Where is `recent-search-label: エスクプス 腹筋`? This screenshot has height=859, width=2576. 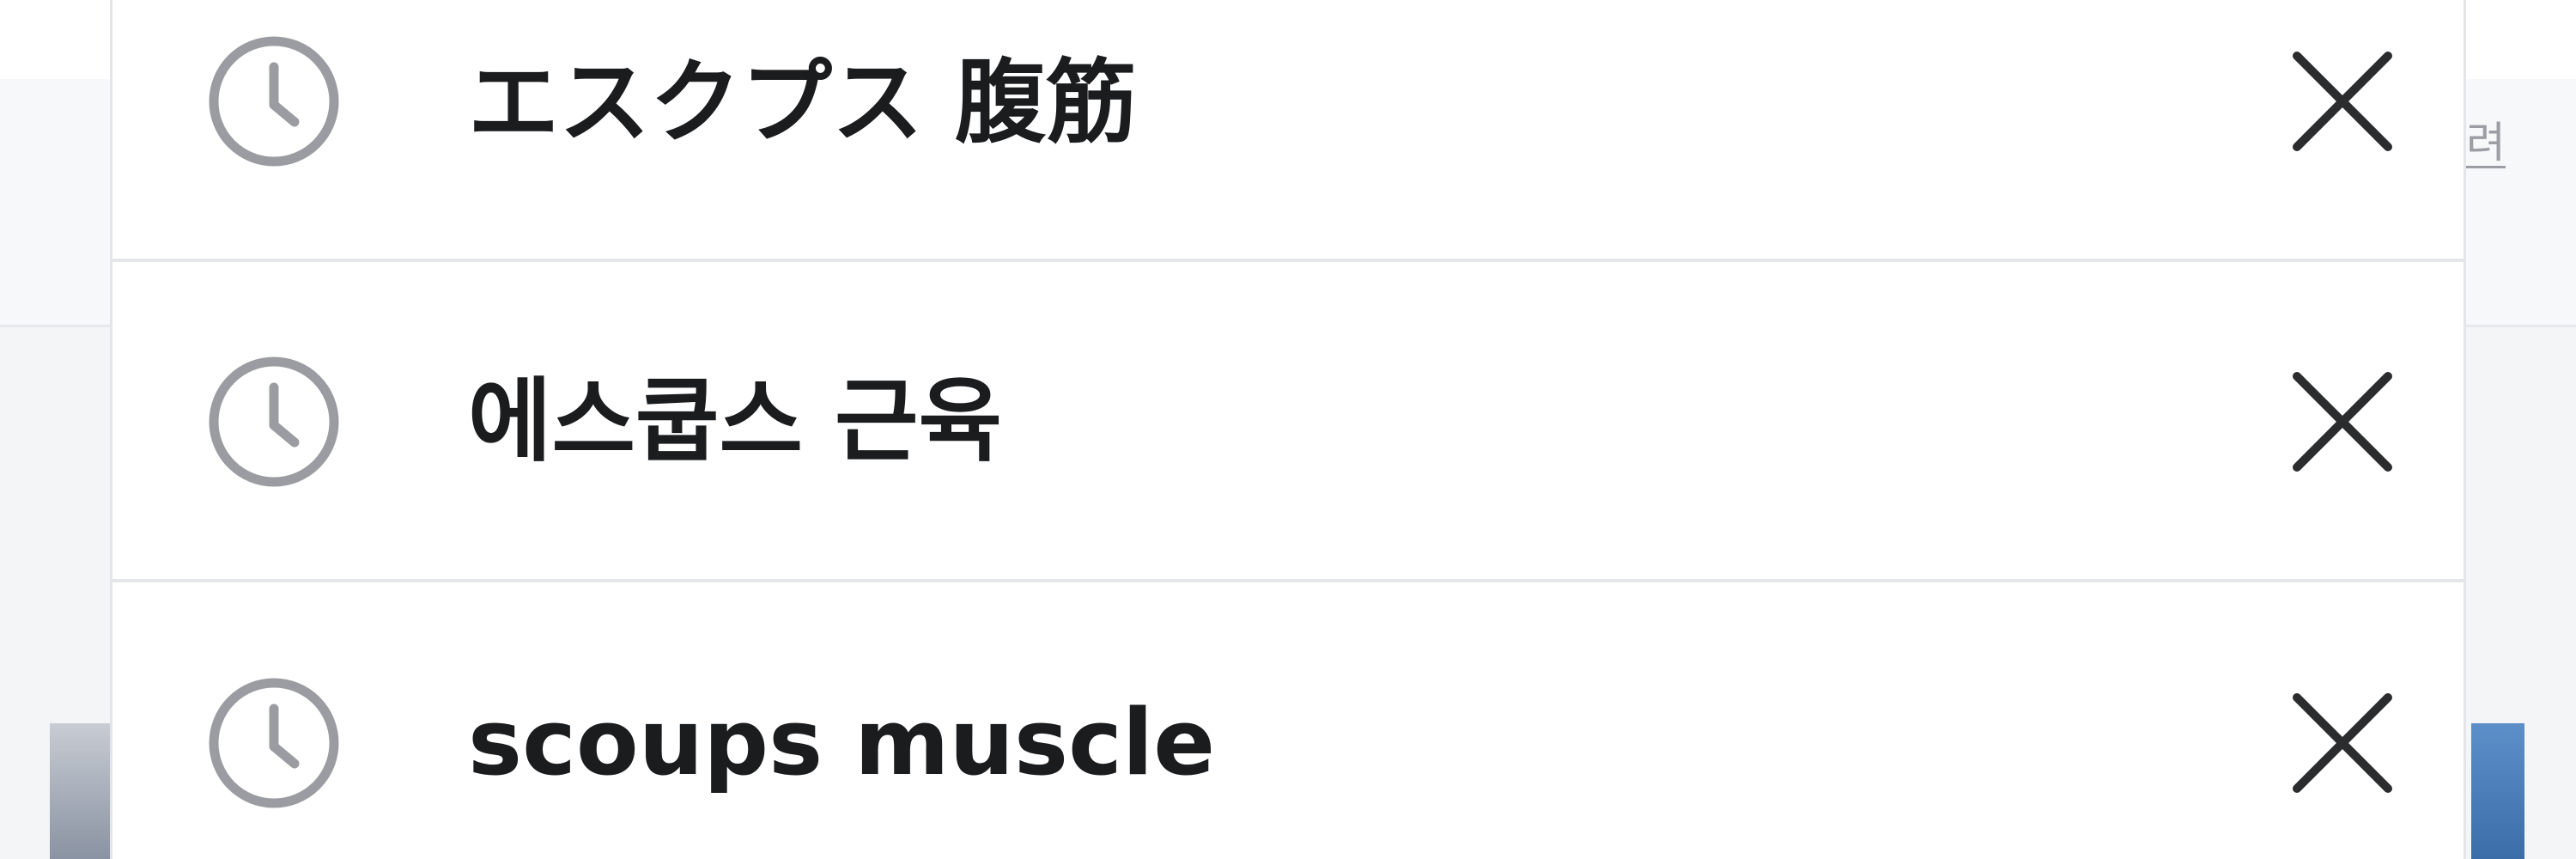 recent-search-label: エスクプス 腹筋 is located at coordinates (802, 102).